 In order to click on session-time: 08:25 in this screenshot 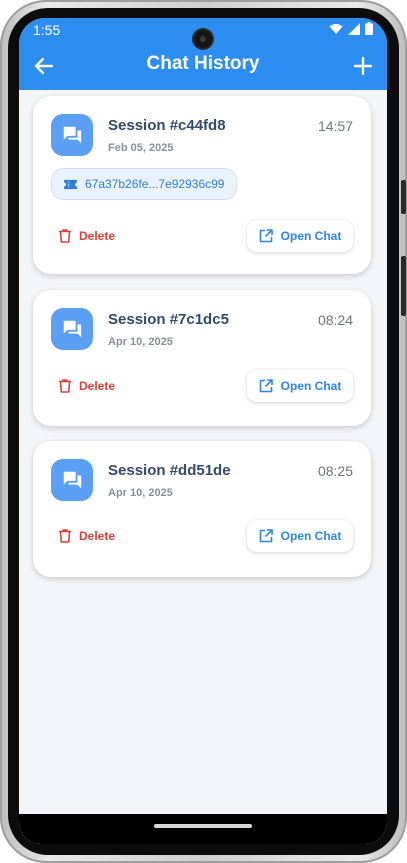, I will do `click(335, 471)`.